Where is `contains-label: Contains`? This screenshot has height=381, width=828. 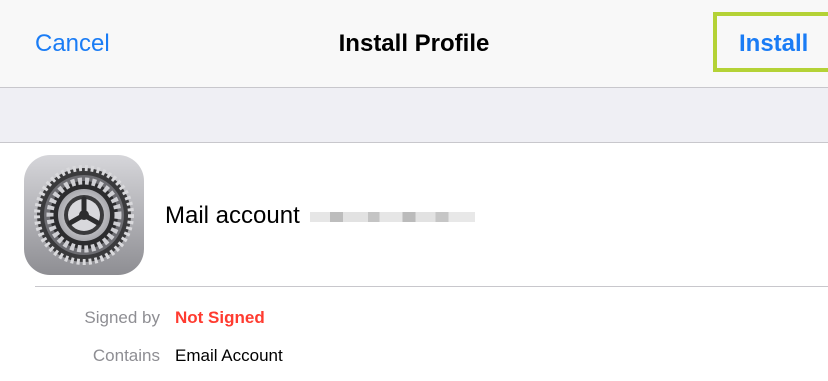 contains-label: Contains is located at coordinates (126, 355).